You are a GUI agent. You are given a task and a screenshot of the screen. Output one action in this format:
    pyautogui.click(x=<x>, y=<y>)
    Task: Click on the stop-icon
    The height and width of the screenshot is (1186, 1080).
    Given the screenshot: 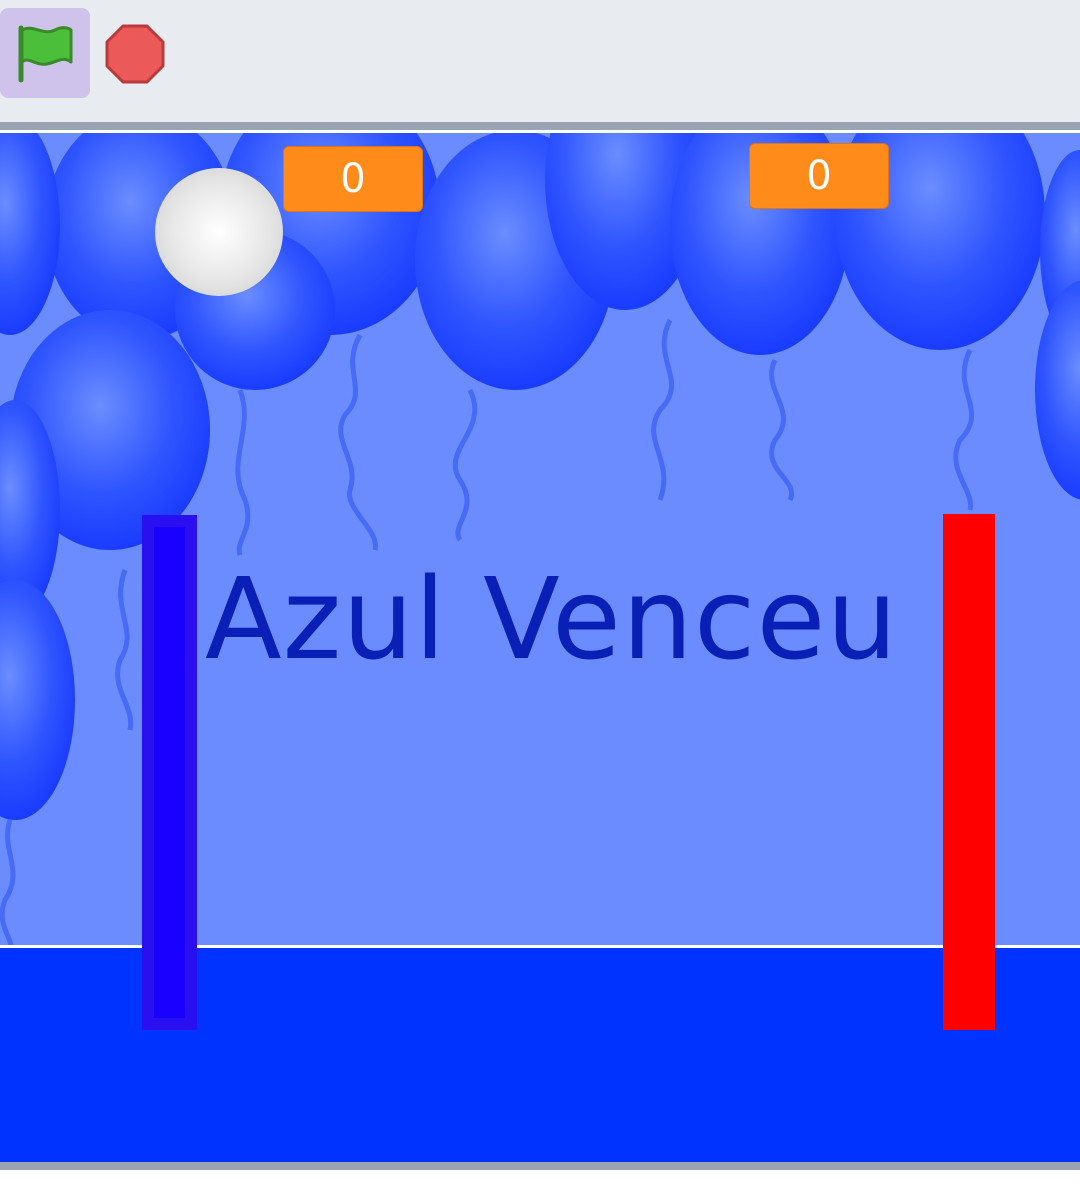 What is the action you would take?
    pyautogui.click(x=135, y=54)
    